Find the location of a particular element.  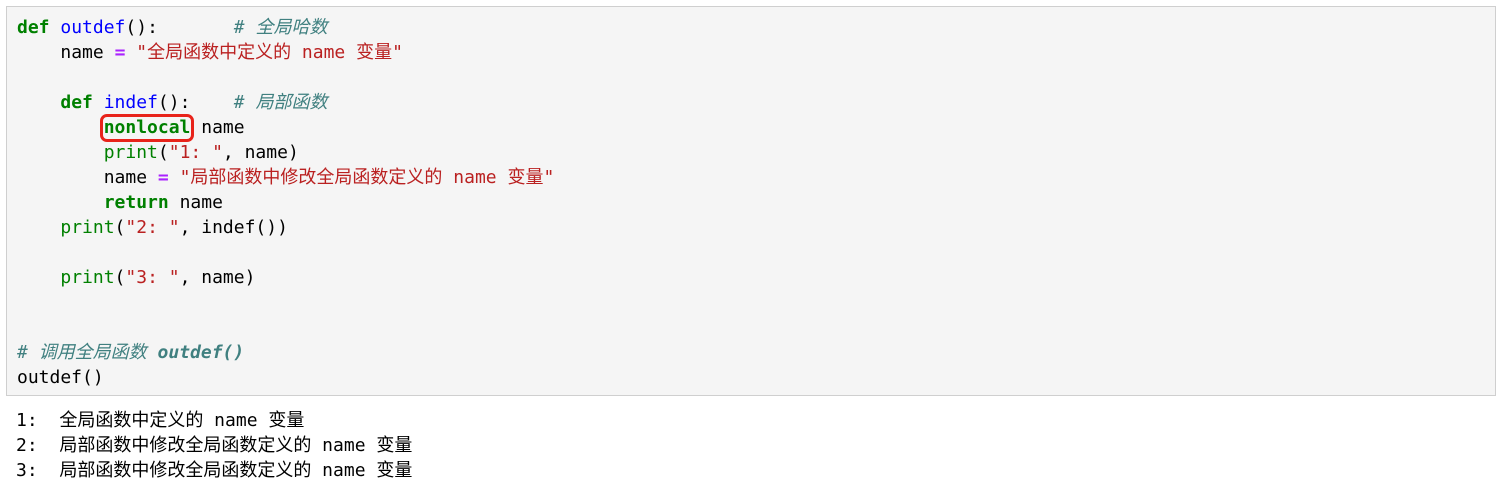

function-name-outdef: outdef is located at coordinates (93, 27).